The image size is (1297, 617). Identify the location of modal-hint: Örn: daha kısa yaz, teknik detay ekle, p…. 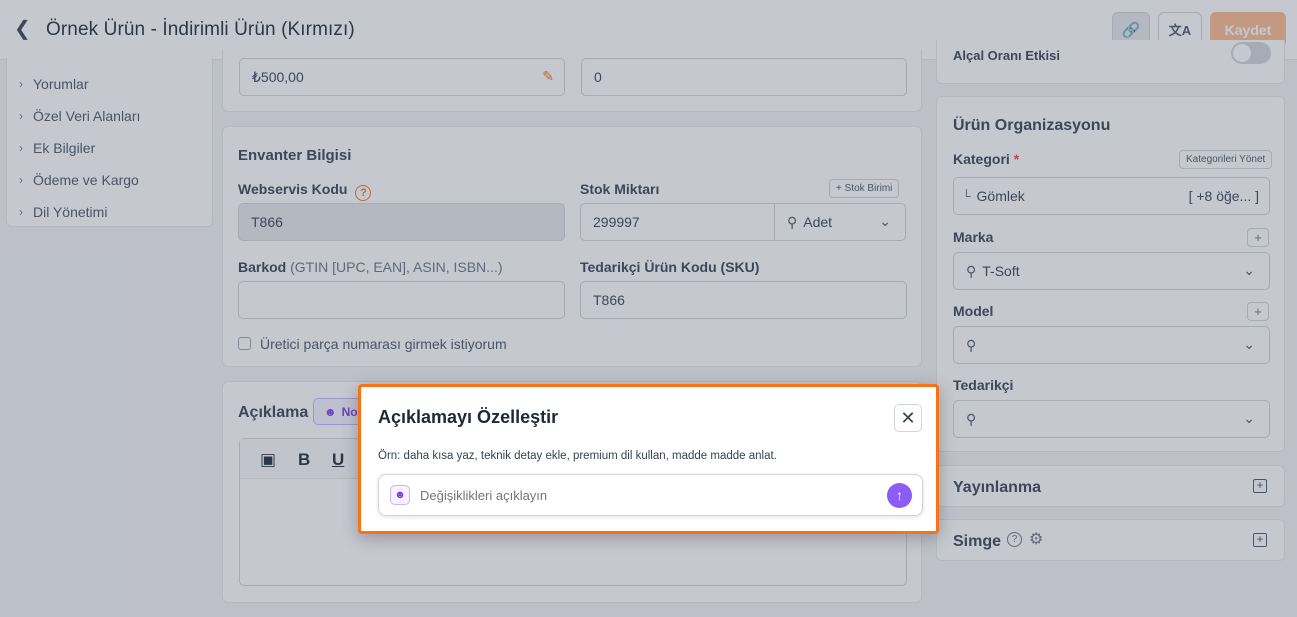
(577, 456).